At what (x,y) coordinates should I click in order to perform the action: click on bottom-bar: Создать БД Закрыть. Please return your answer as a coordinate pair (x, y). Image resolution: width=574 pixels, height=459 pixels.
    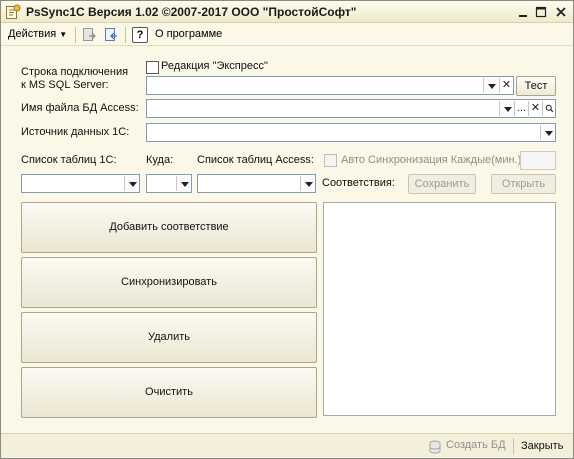
    Looking at the image, I should click on (287, 445).